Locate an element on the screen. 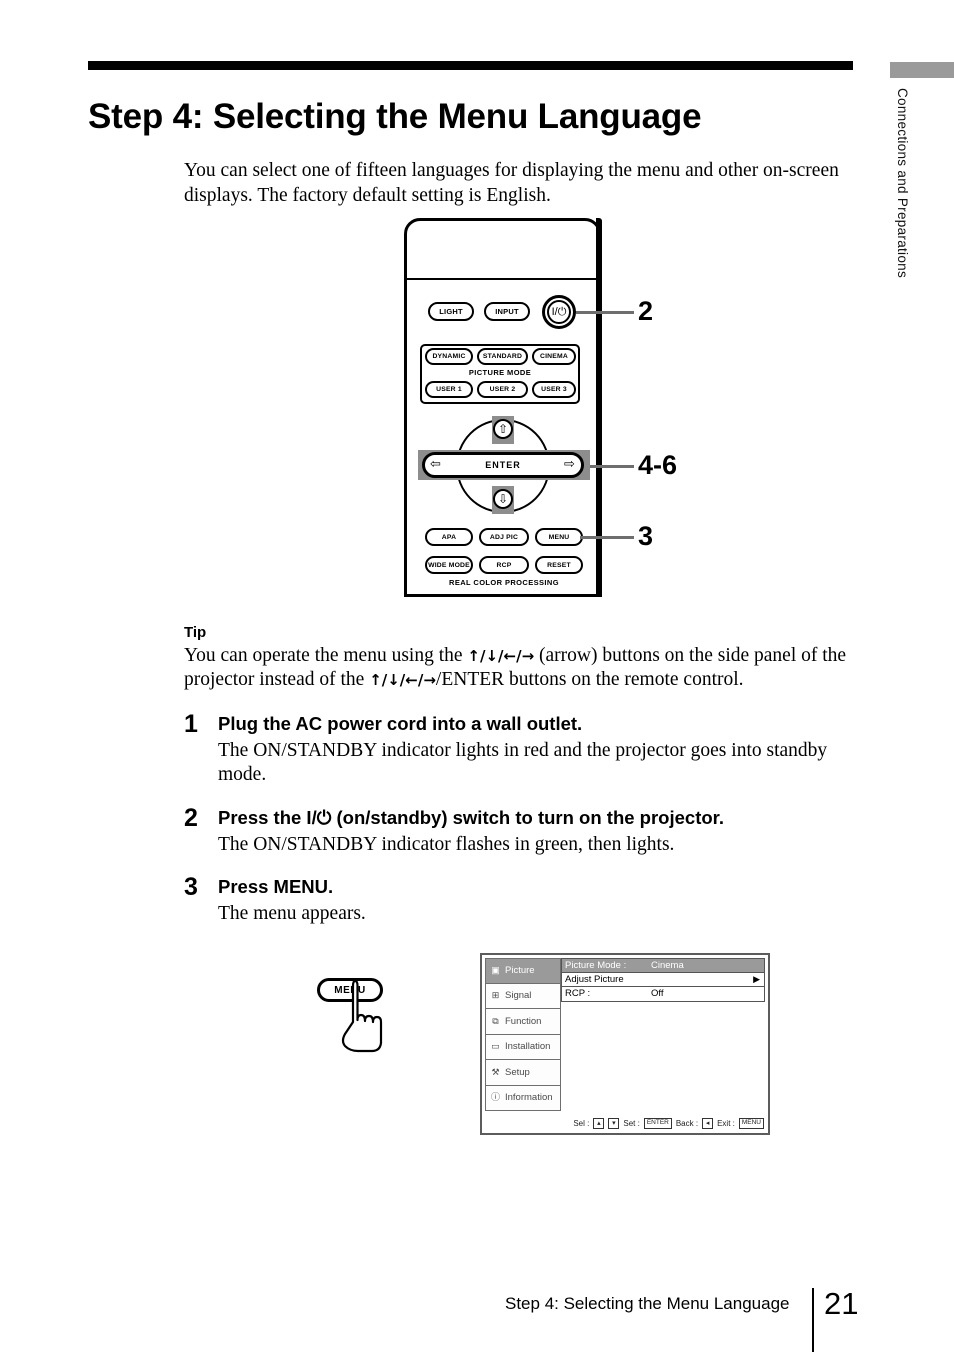  picture-mode-label: PICTURE MODE is located at coordinates (500, 372).